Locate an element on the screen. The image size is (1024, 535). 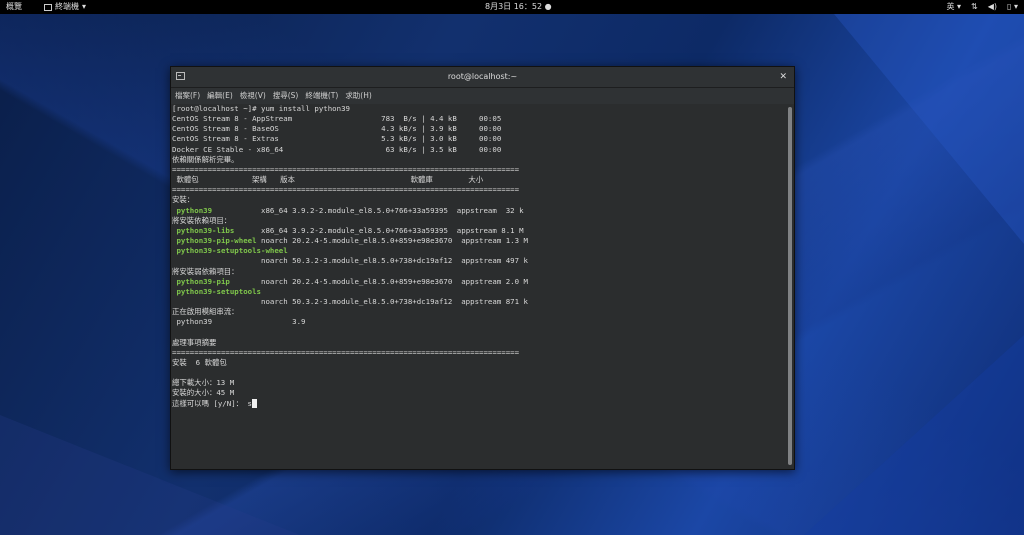
terminal-text-segment: 將安裝依賴項目： is located at coordinates (202, 220).